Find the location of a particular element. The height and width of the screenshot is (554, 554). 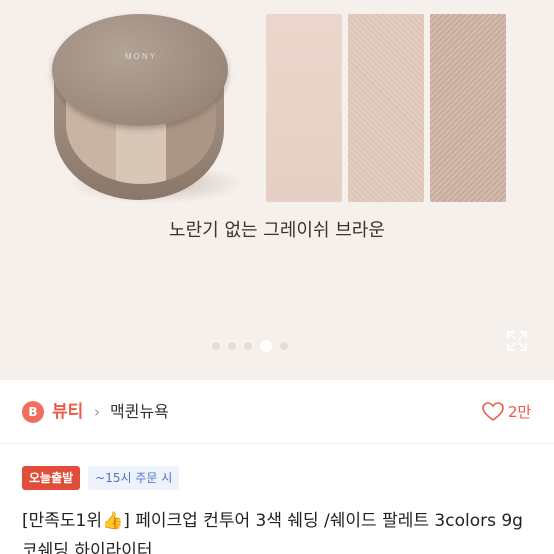

color-swatches is located at coordinates (386, 108).